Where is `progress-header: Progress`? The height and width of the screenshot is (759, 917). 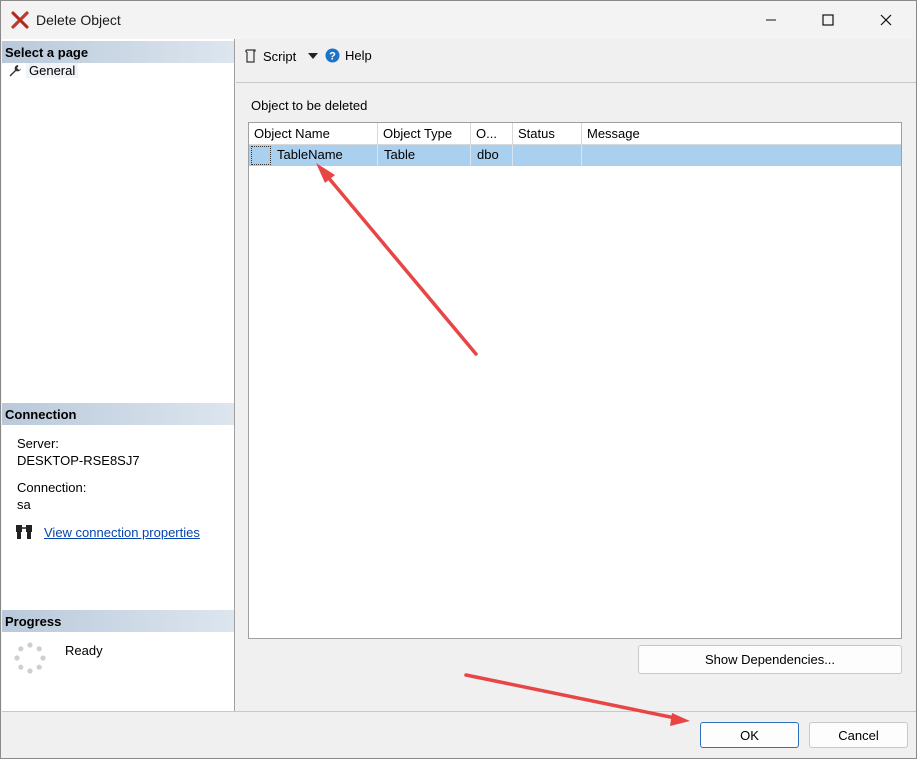
progress-header: Progress is located at coordinates (118, 621).